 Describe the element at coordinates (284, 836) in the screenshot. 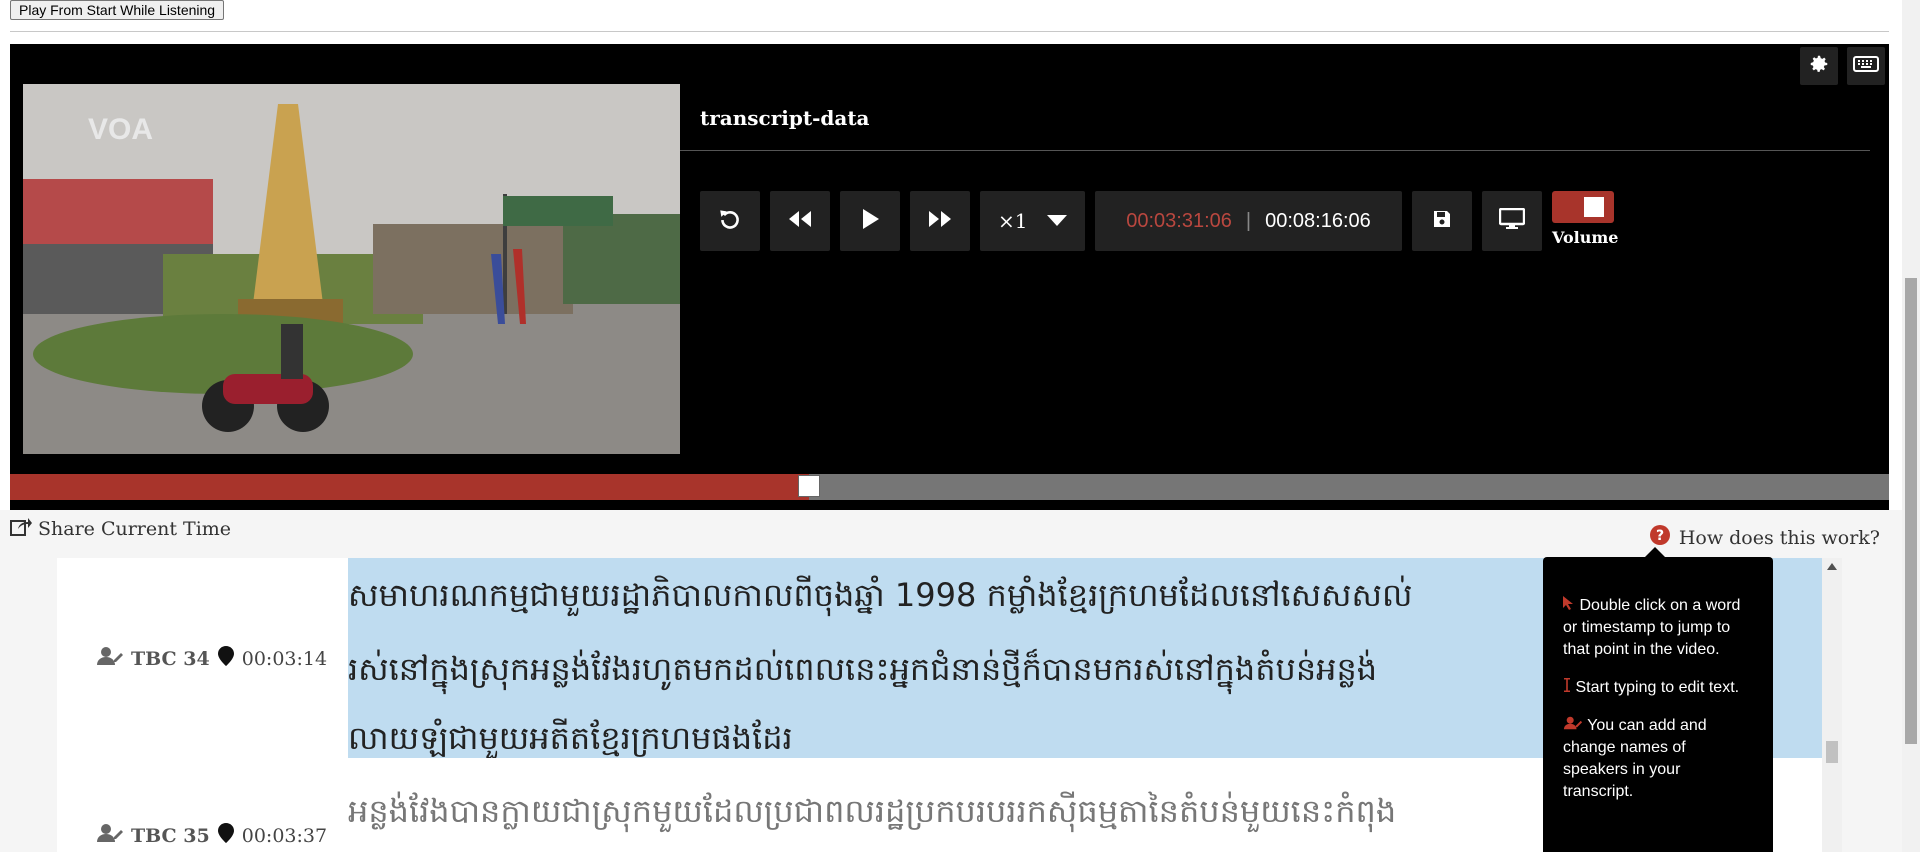

I see `timestamp: 00:03:37` at that location.